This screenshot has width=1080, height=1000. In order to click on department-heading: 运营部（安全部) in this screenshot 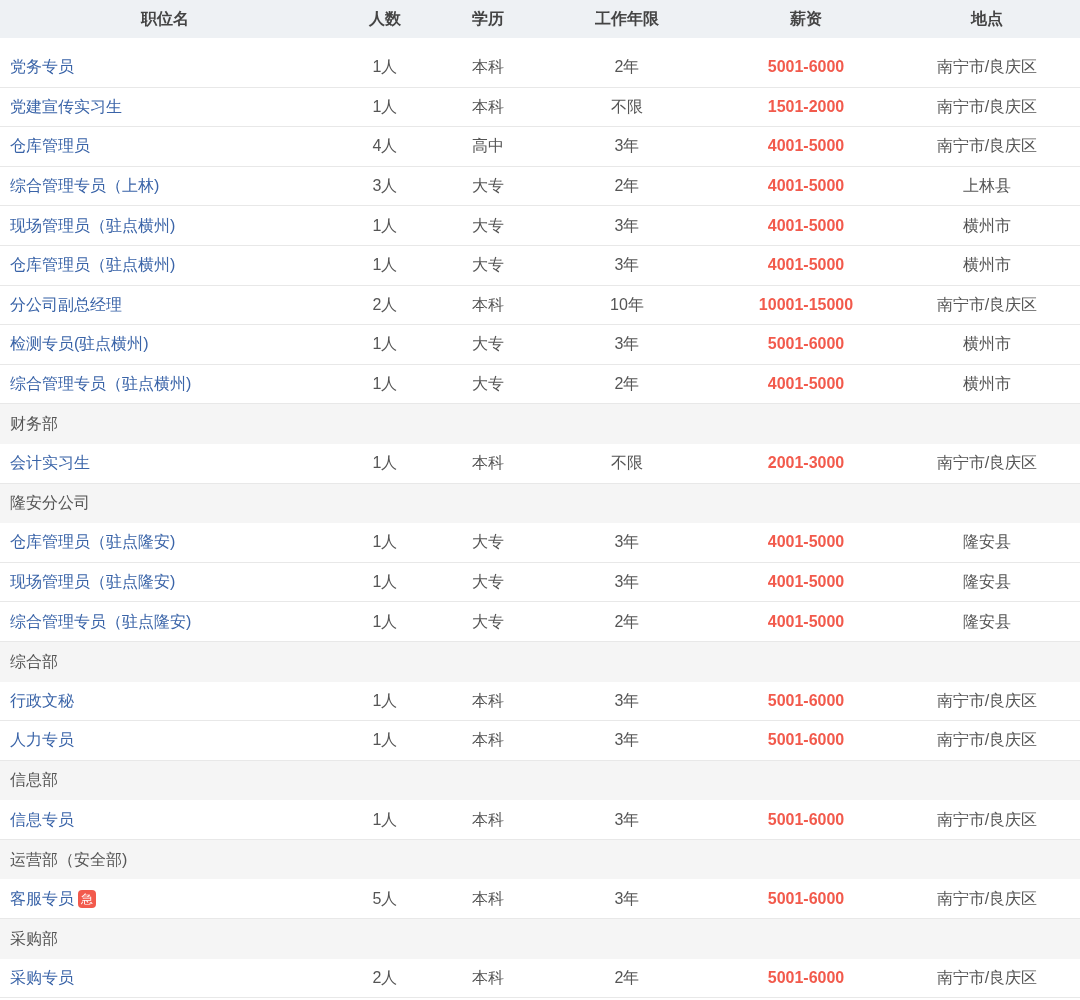, I will do `click(69, 859)`.